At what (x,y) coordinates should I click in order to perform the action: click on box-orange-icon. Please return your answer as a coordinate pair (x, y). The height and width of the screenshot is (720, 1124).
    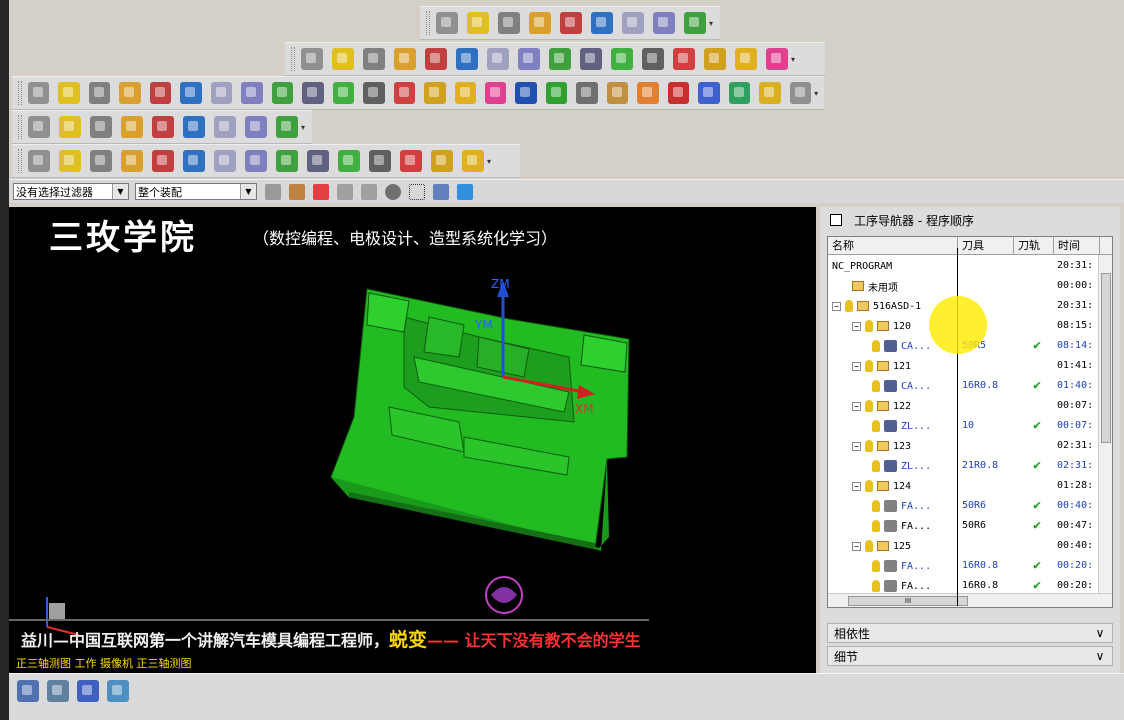
    Looking at the image, I should click on (38, 93).